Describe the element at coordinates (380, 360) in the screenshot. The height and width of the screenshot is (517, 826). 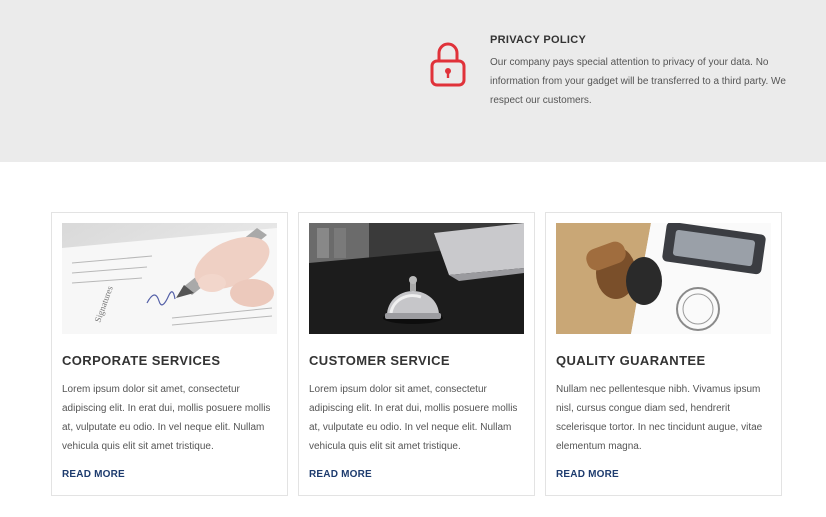
I see `card-title: CUSTOMER SERVICE` at that location.